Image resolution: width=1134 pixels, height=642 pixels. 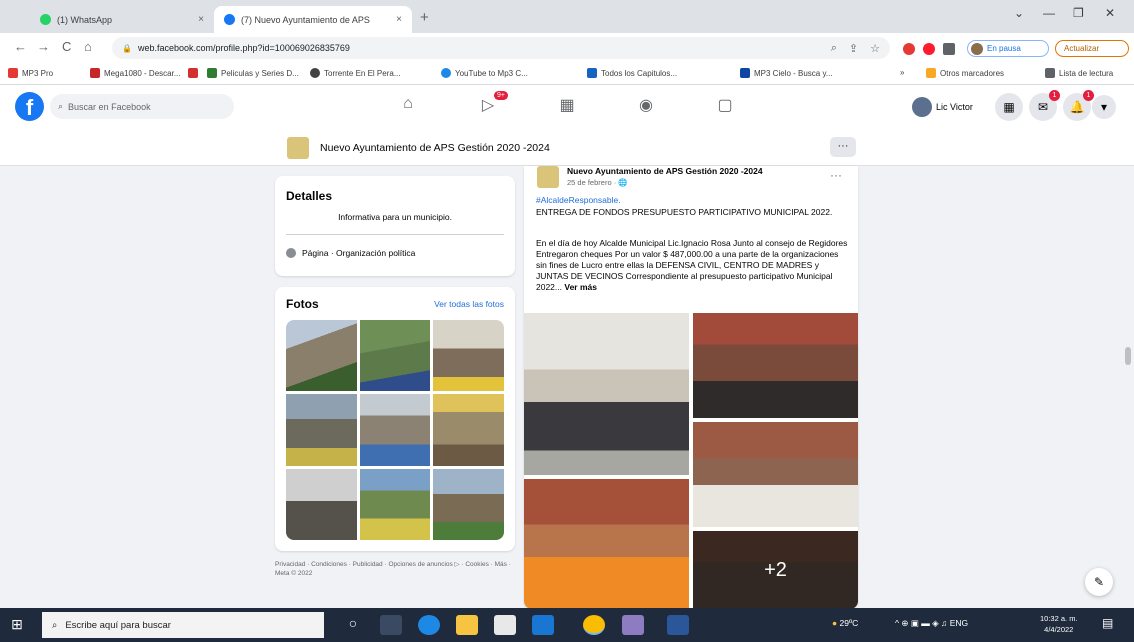 What do you see at coordinates (61, 106) in the screenshot?
I see `search-icon: ⌕` at bounding box center [61, 106].